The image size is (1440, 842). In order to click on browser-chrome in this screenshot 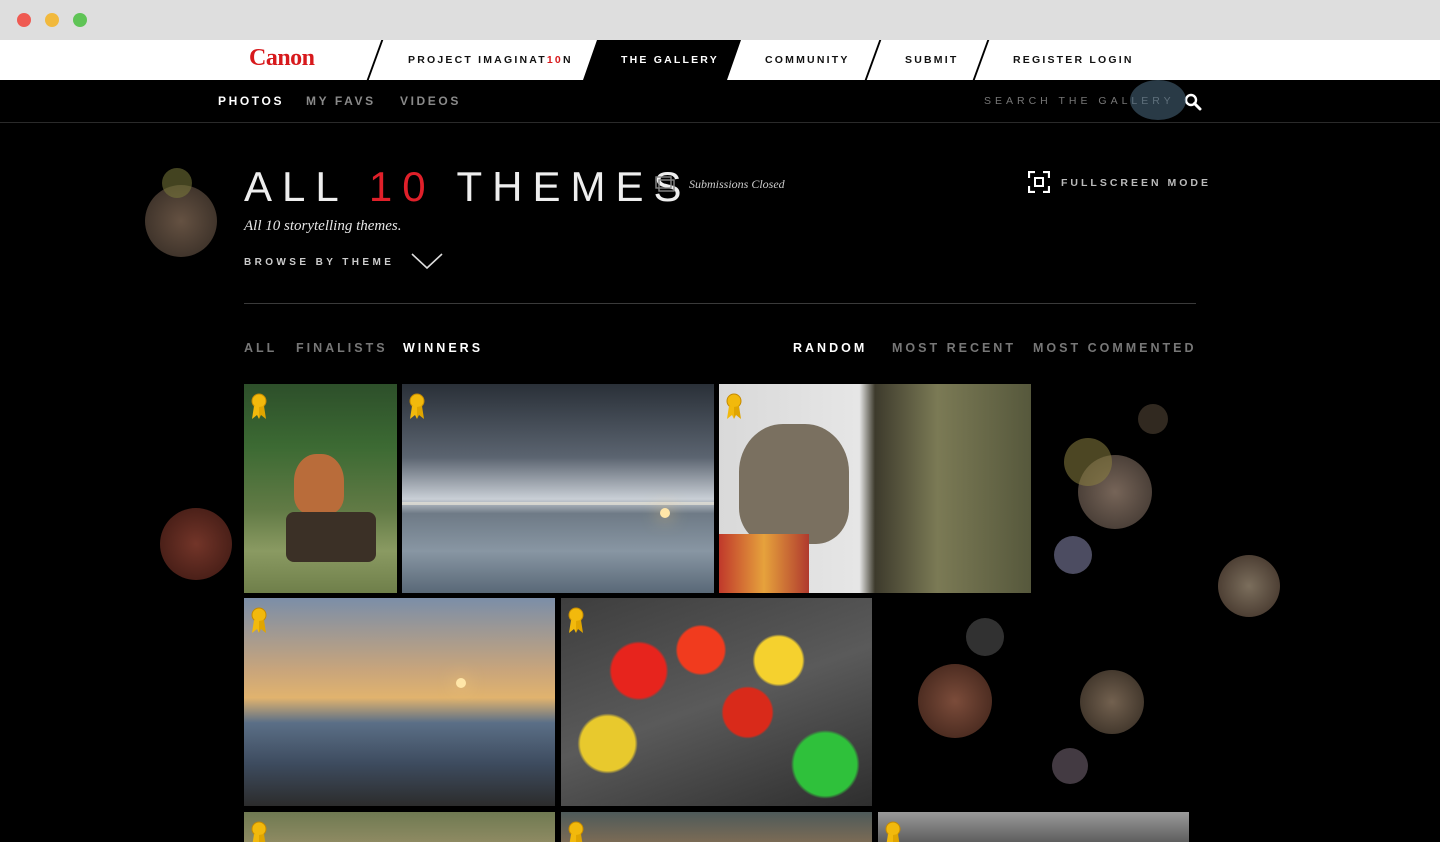, I will do `click(720, 20)`.